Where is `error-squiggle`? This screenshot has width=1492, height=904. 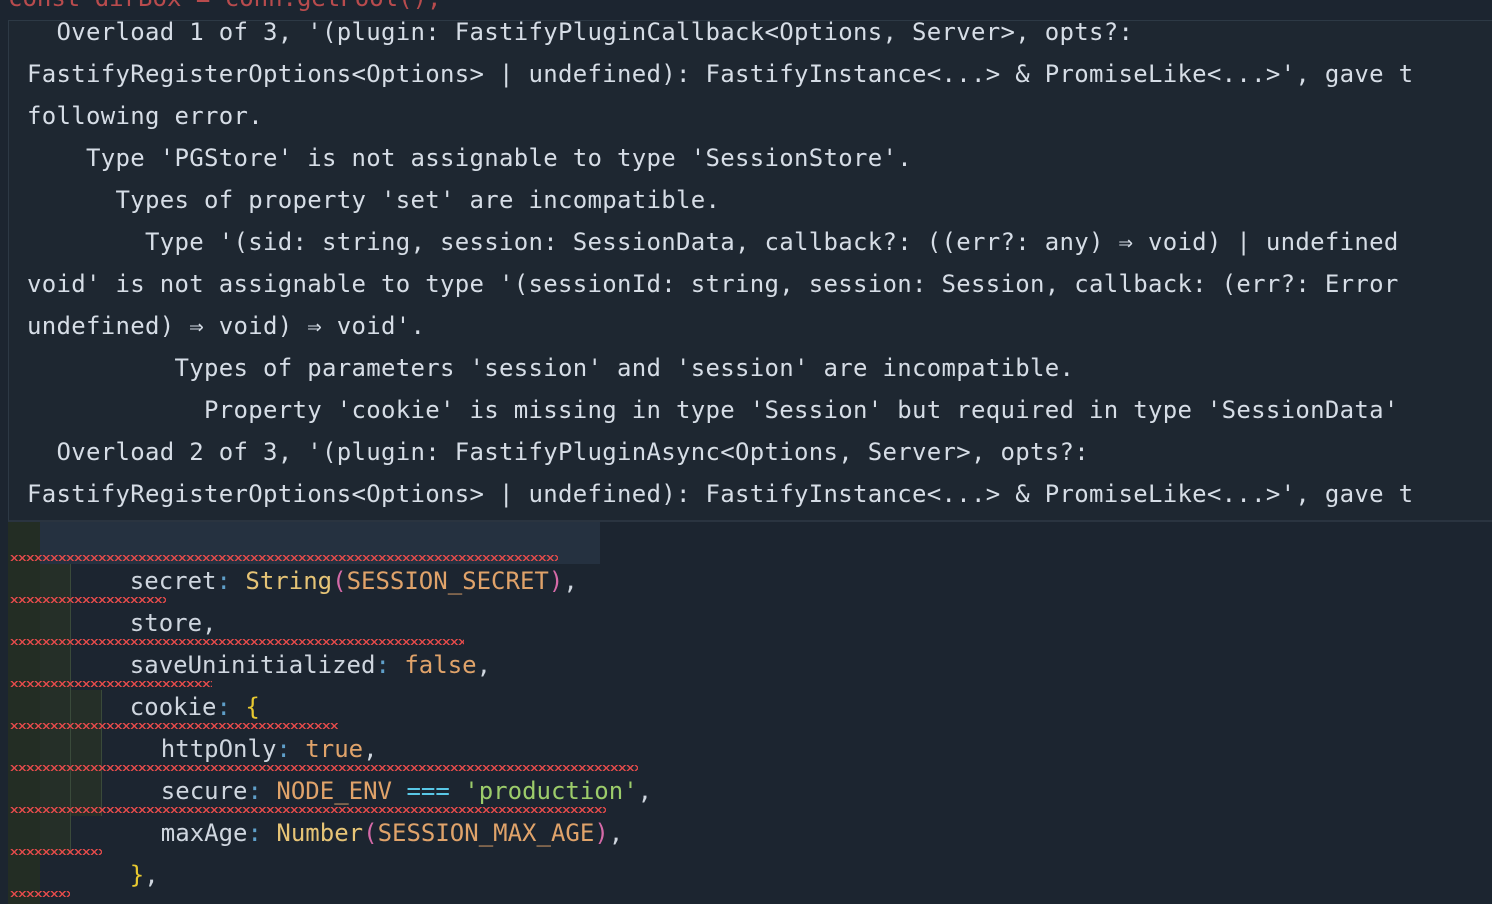
error-squiggle is located at coordinates (40, 894).